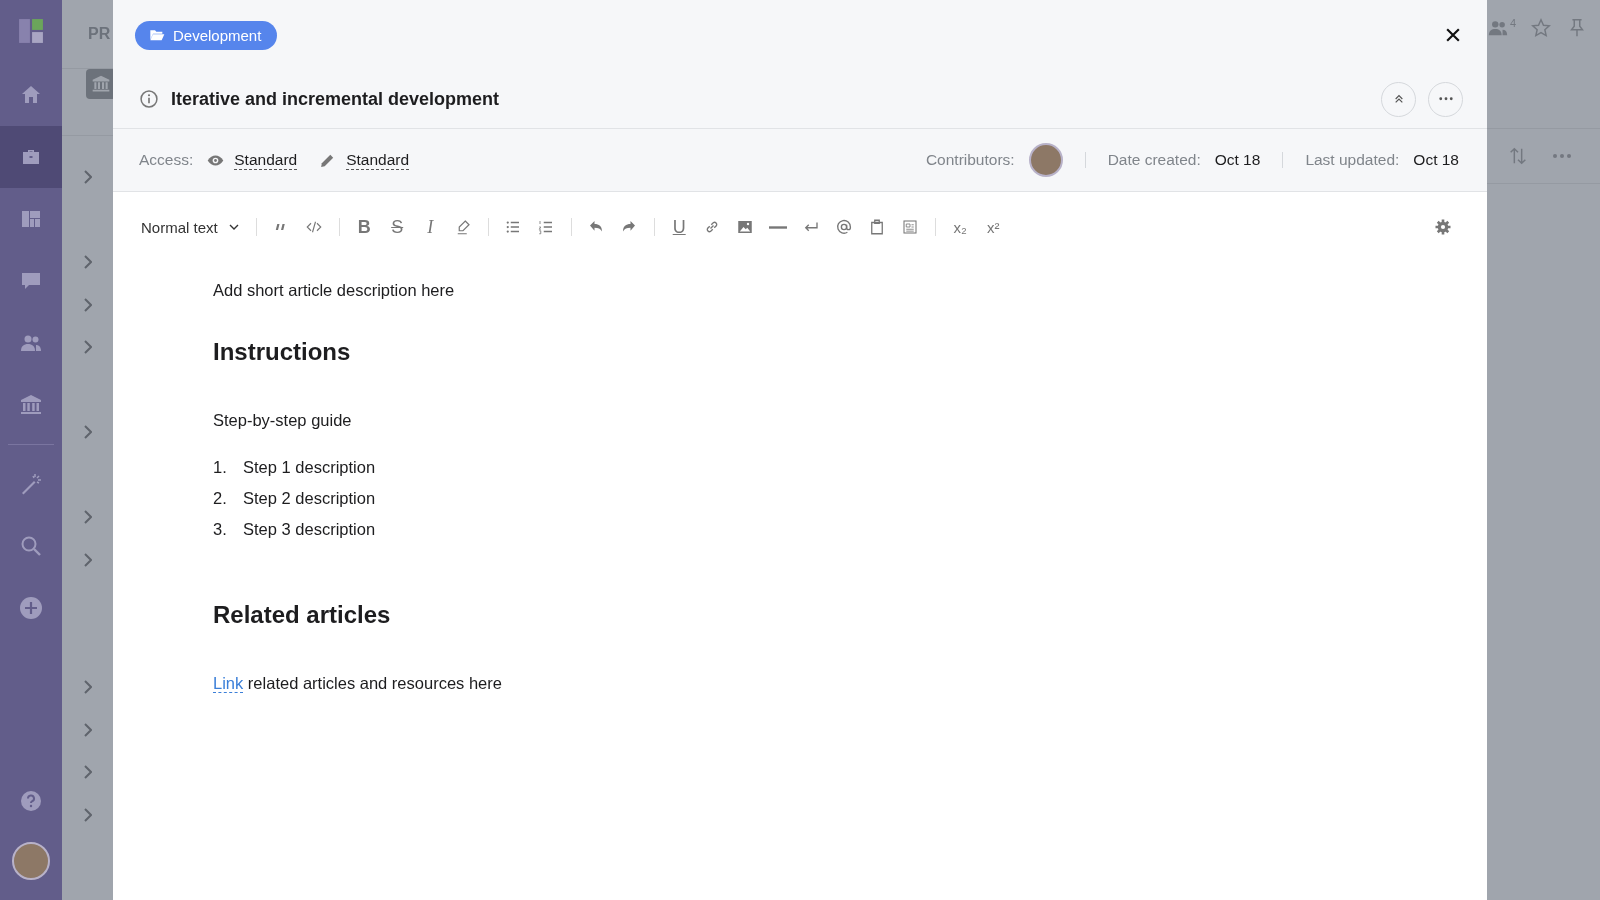 Image resolution: width=1600 pixels, height=900 pixels. Describe the element at coordinates (309, 498) in the screenshot. I see `list-item-text: Step 2 description` at that location.